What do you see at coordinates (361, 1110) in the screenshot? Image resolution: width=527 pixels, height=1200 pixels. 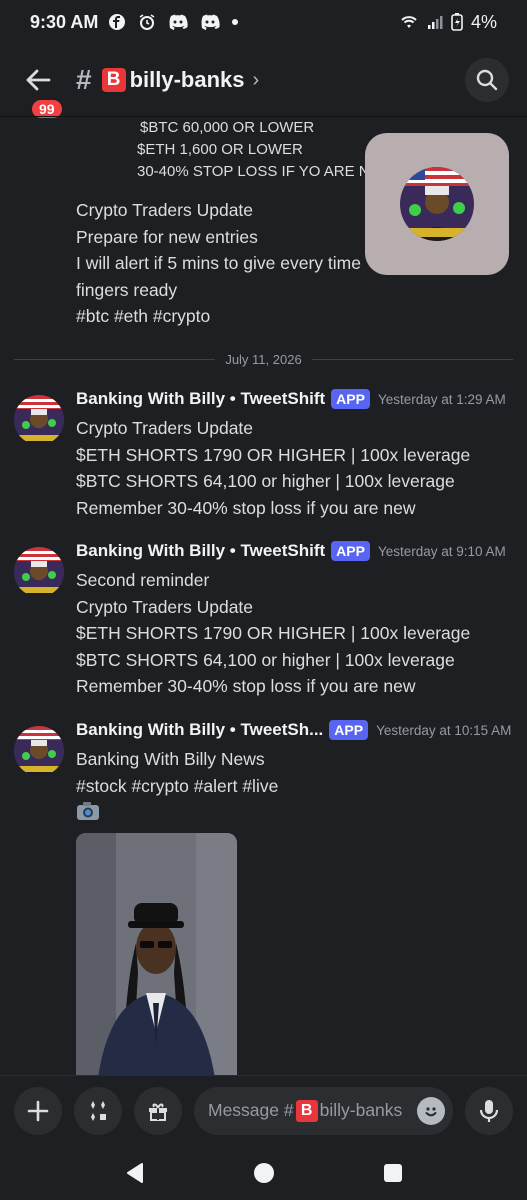 I see `placeholder-channel: billy-banks` at bounding box center [361, 1110].